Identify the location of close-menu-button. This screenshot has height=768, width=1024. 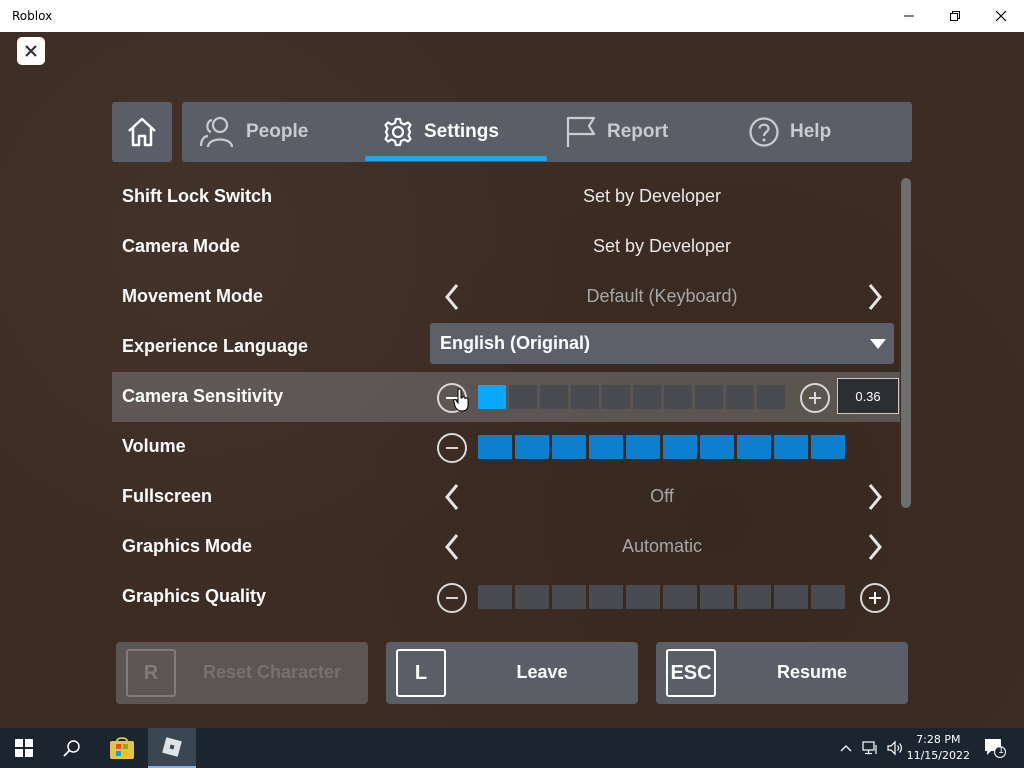
(31, 51).